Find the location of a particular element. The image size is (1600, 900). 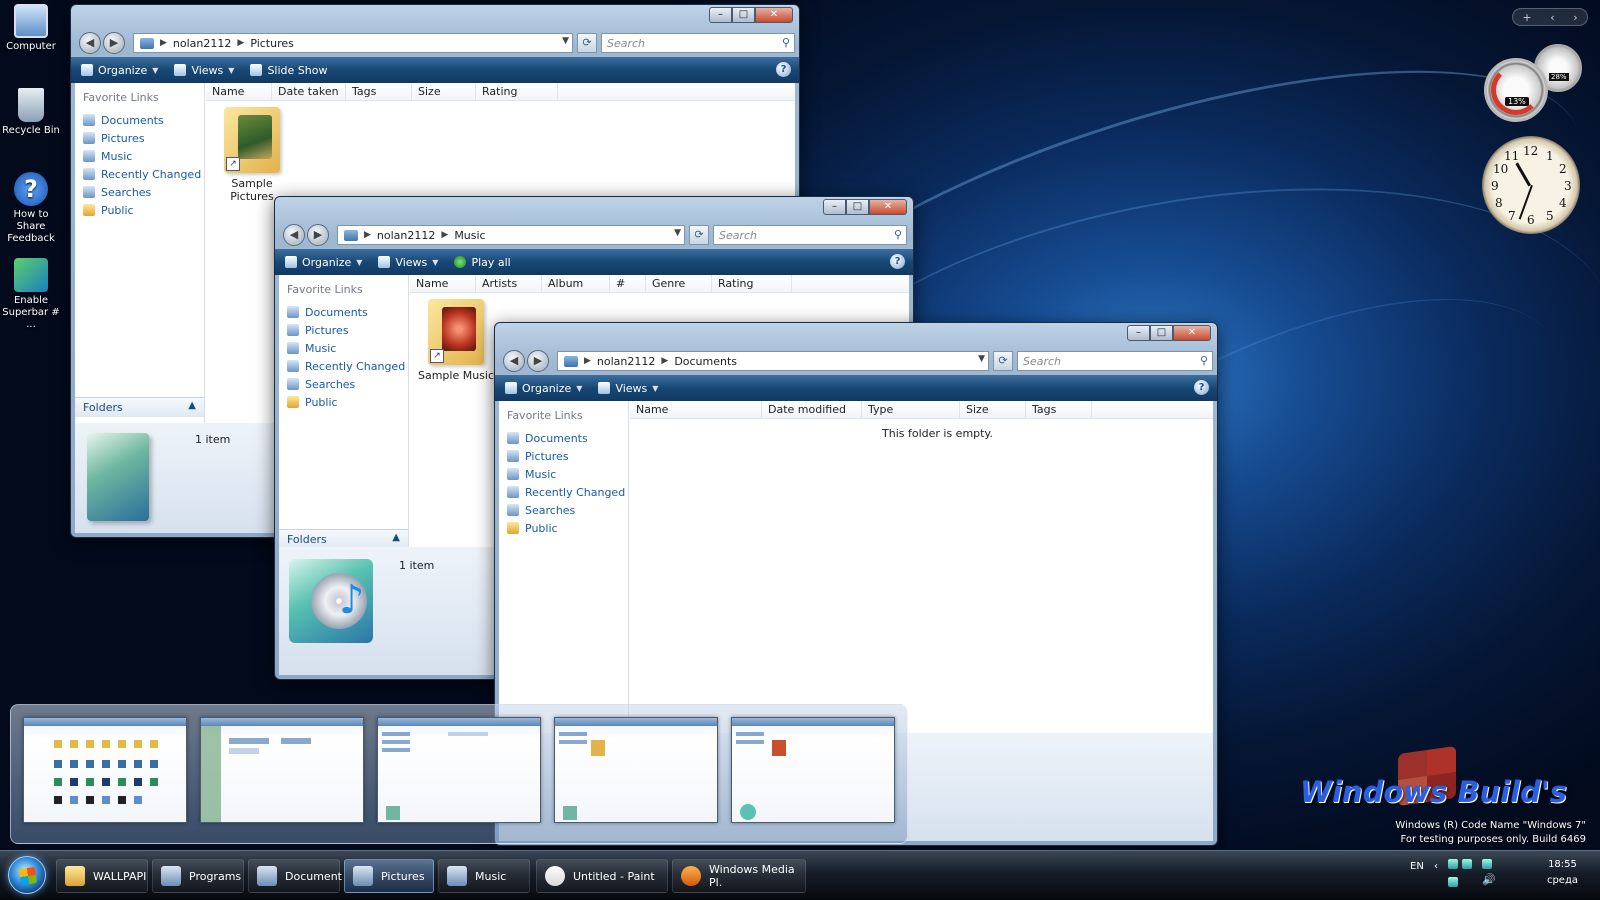

address-bar: ▶ nolan2112 ▶ Pictures ▼ is located at coordinates (353, 43).